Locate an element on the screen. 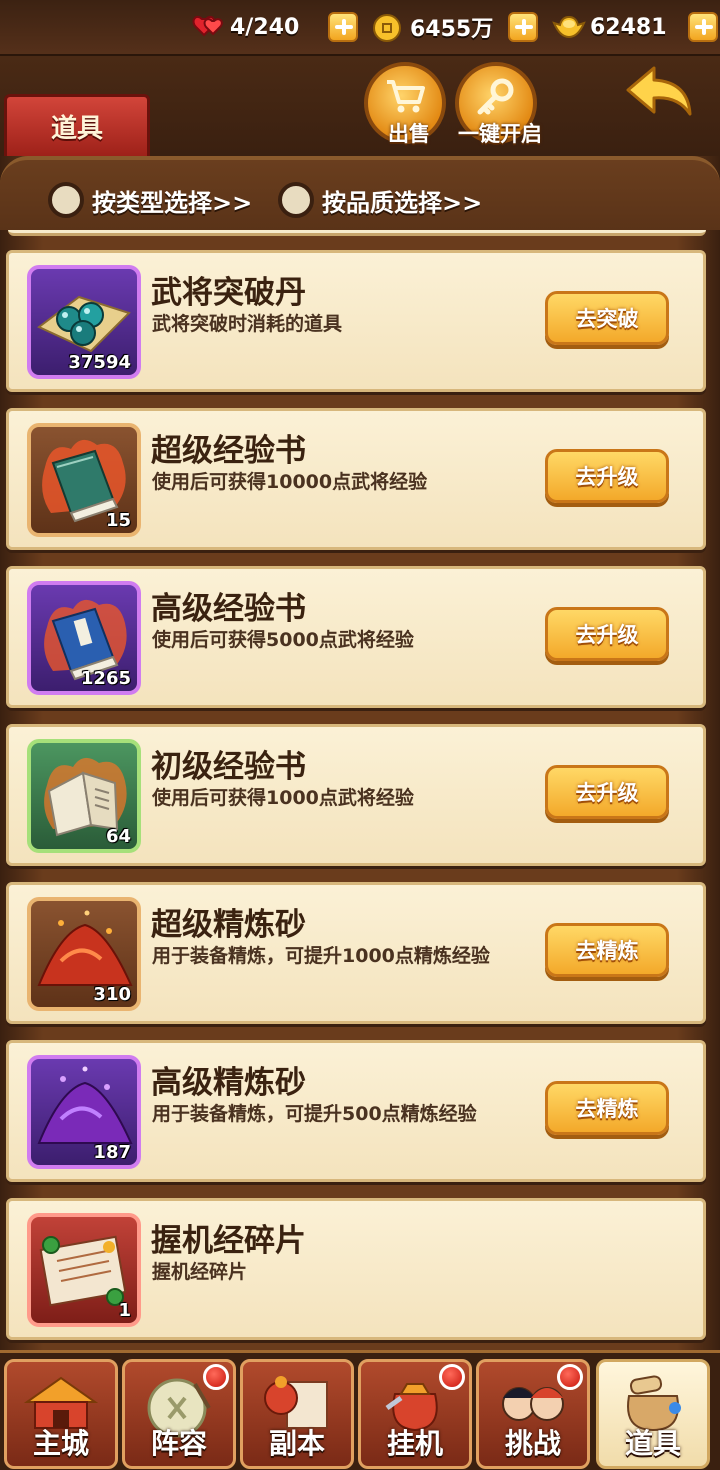 This screenshot has height=1470, width=720. breakthrough-button: 去突破 is located at coordinates (607, 318).